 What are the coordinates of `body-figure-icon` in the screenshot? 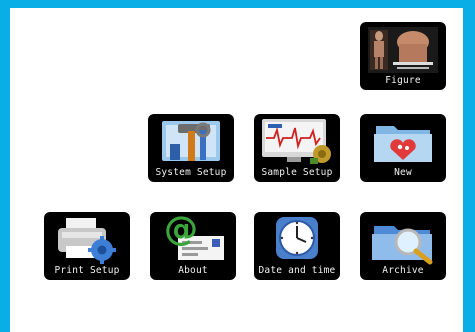 It's located at (403, 50).